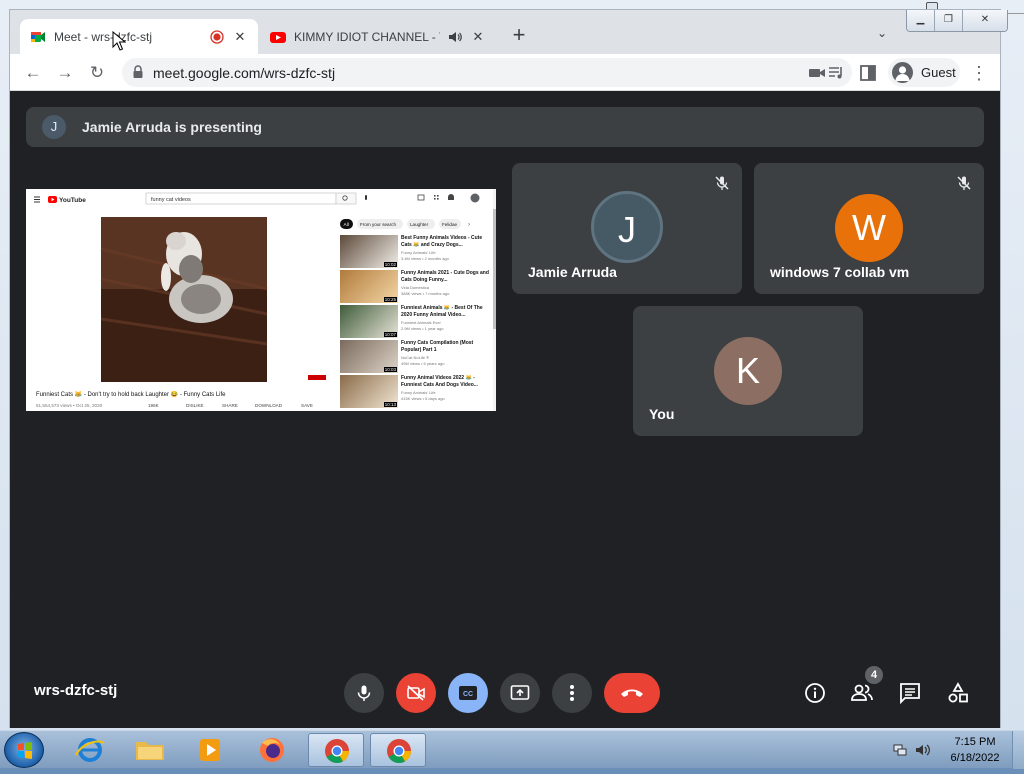  I want to click on maximize-icon: ❐, so click(949, 20).